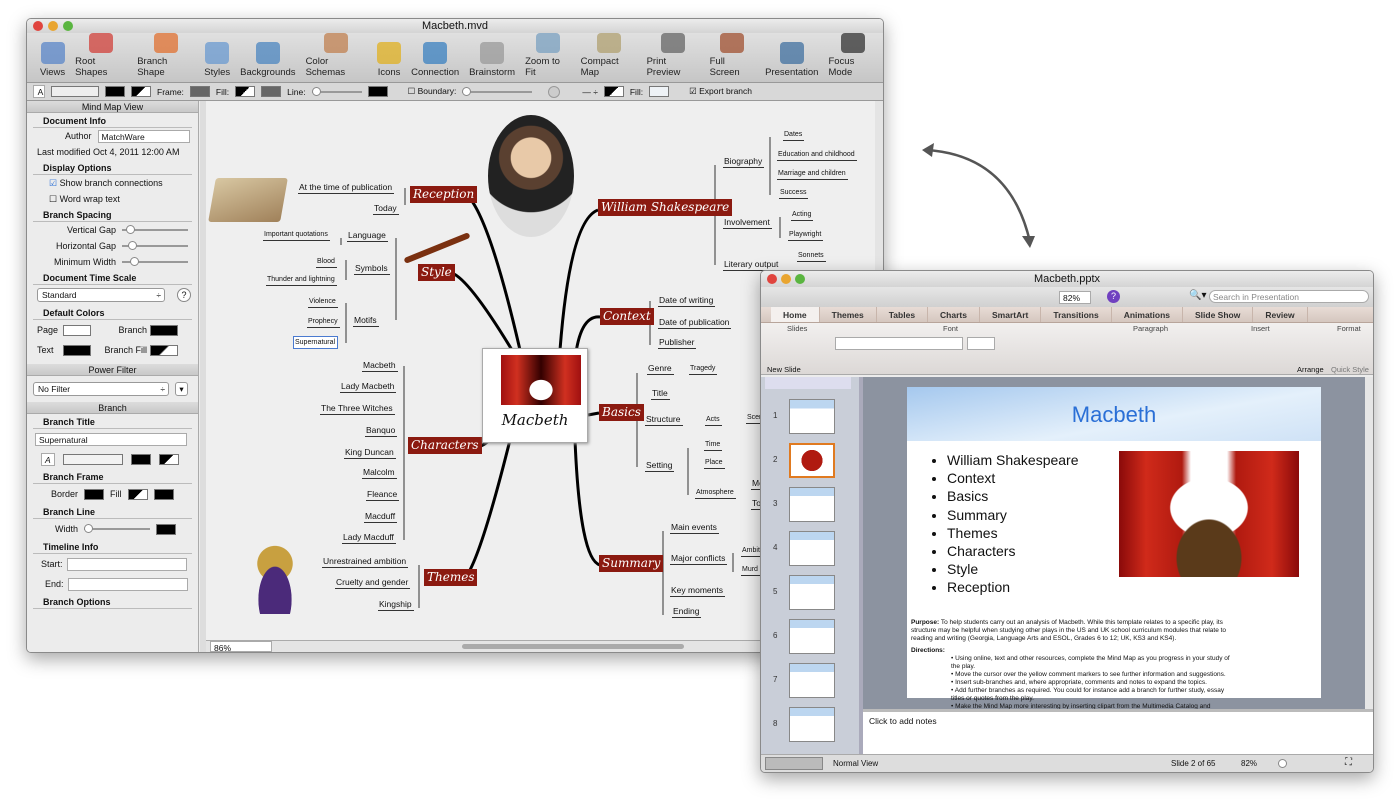 Image resolution: width=1400 pixels, height=800 pixels. I want to click on sub-branch: Today, so click(386, 209).